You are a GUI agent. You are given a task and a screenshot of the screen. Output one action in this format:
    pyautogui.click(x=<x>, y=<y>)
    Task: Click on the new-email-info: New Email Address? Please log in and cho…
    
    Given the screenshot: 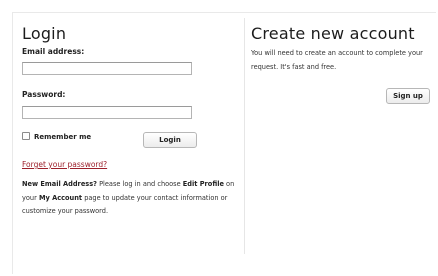 What is the action you would take?
    pyautogui.click(x=132, y=198)
    